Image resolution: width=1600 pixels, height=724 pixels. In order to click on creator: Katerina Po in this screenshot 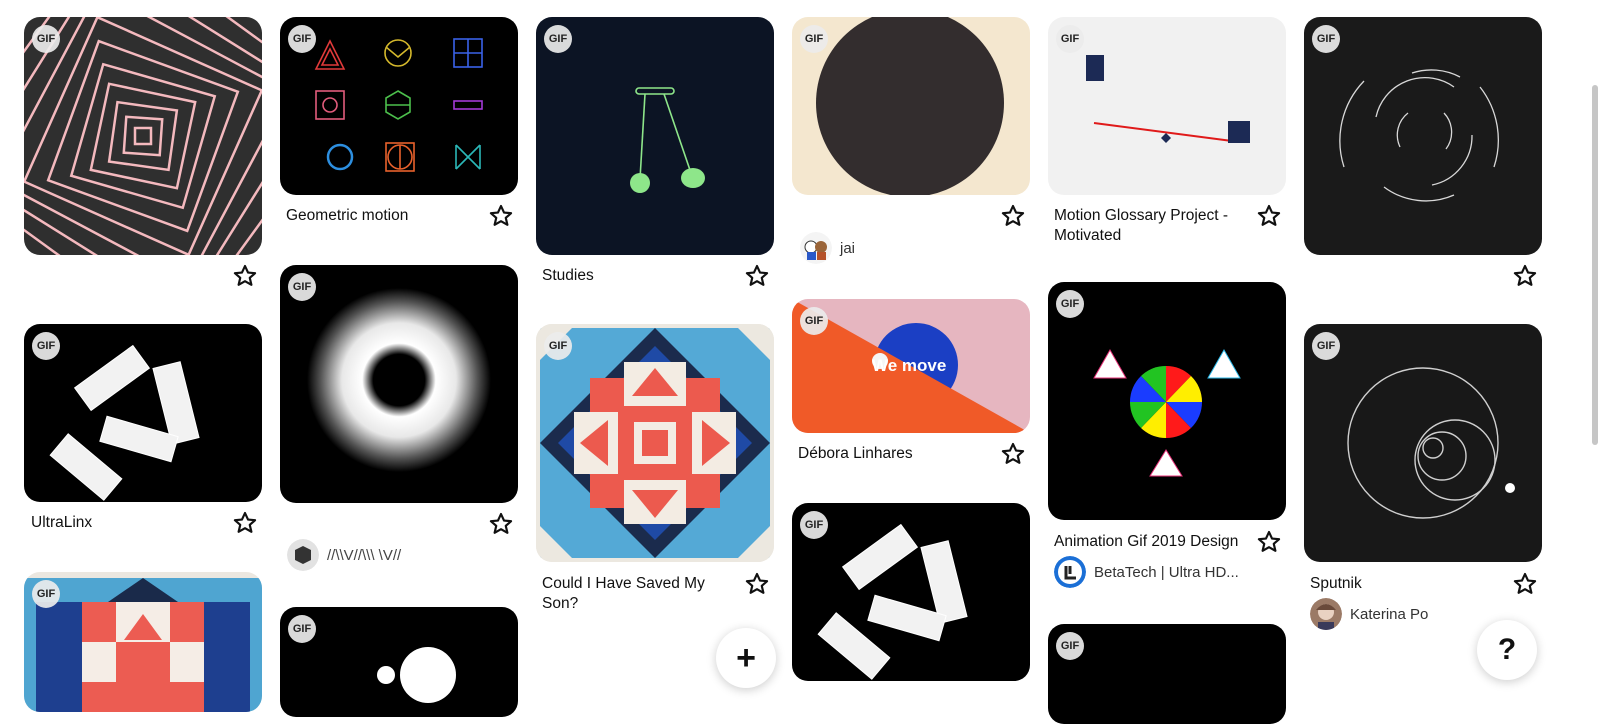, I will do `click(1369, 614)`.